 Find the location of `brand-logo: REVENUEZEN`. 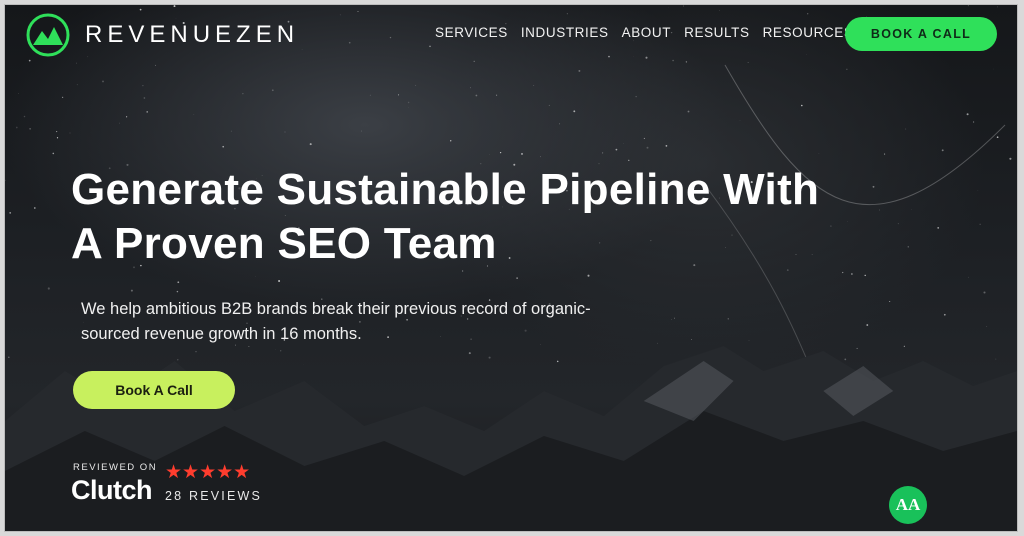

brand-logo: REVENUEZEN is located at coordinates (162, 35).